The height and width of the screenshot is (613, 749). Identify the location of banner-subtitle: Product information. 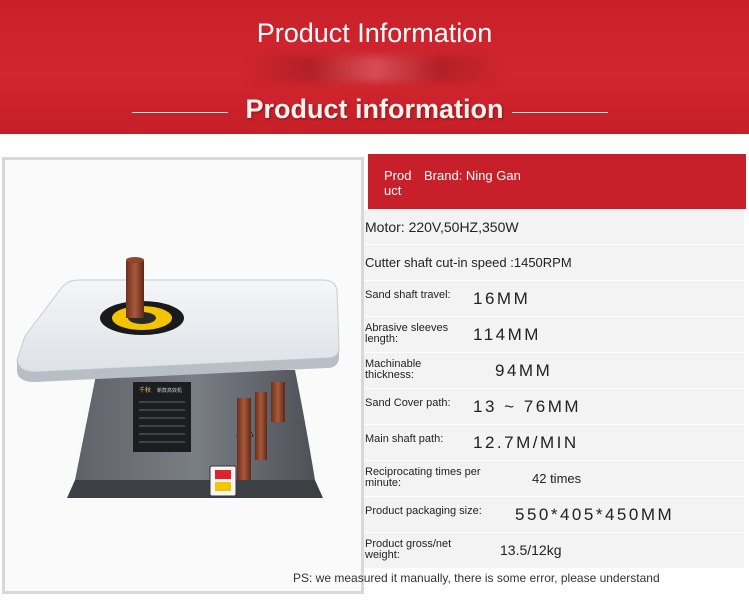
(374, 109).